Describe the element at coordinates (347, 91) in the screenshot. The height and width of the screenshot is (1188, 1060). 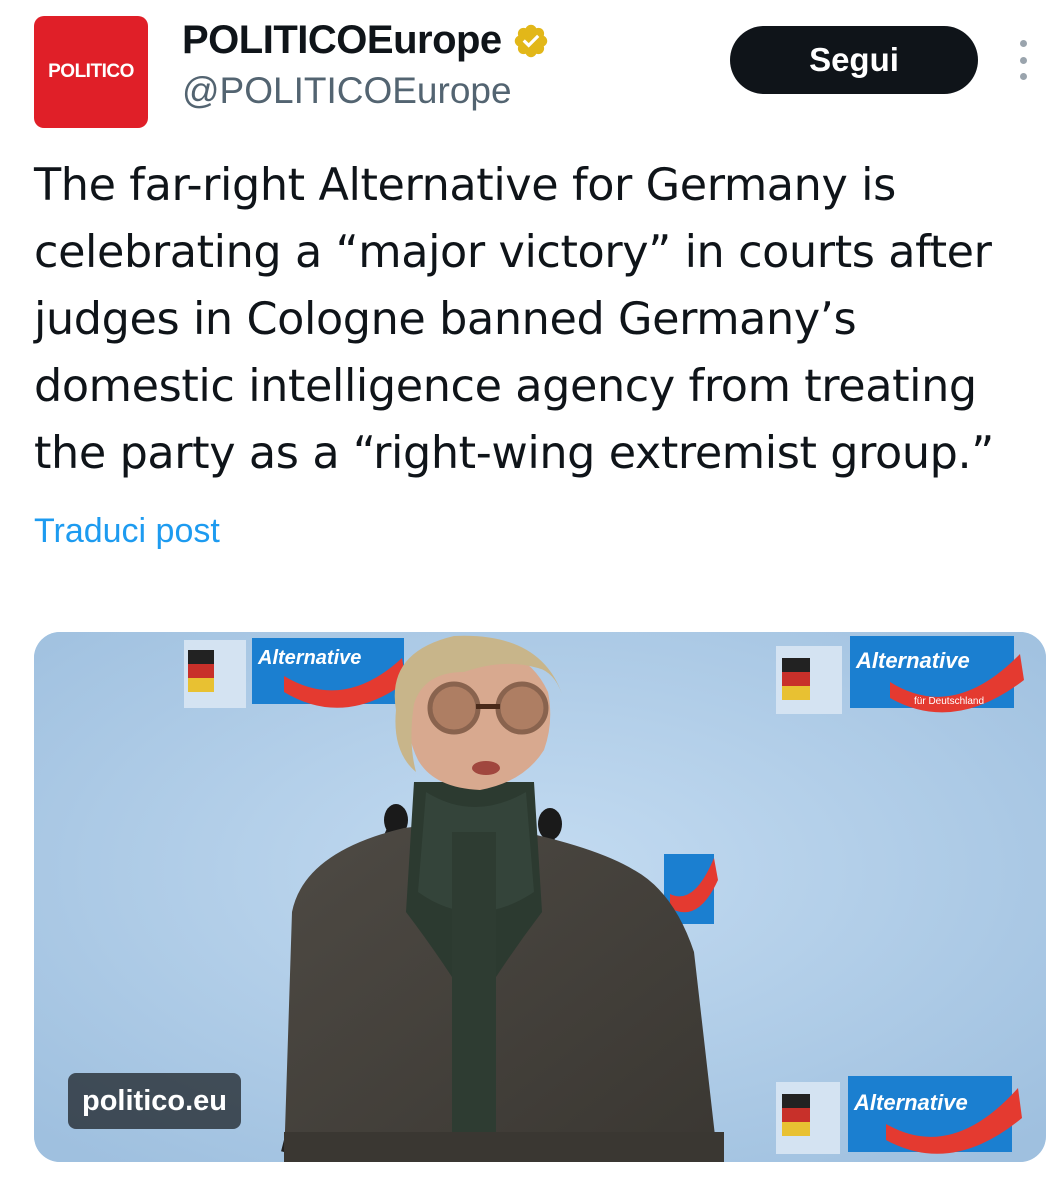
I see `account-handle: @POLITICOEurope` at that location.